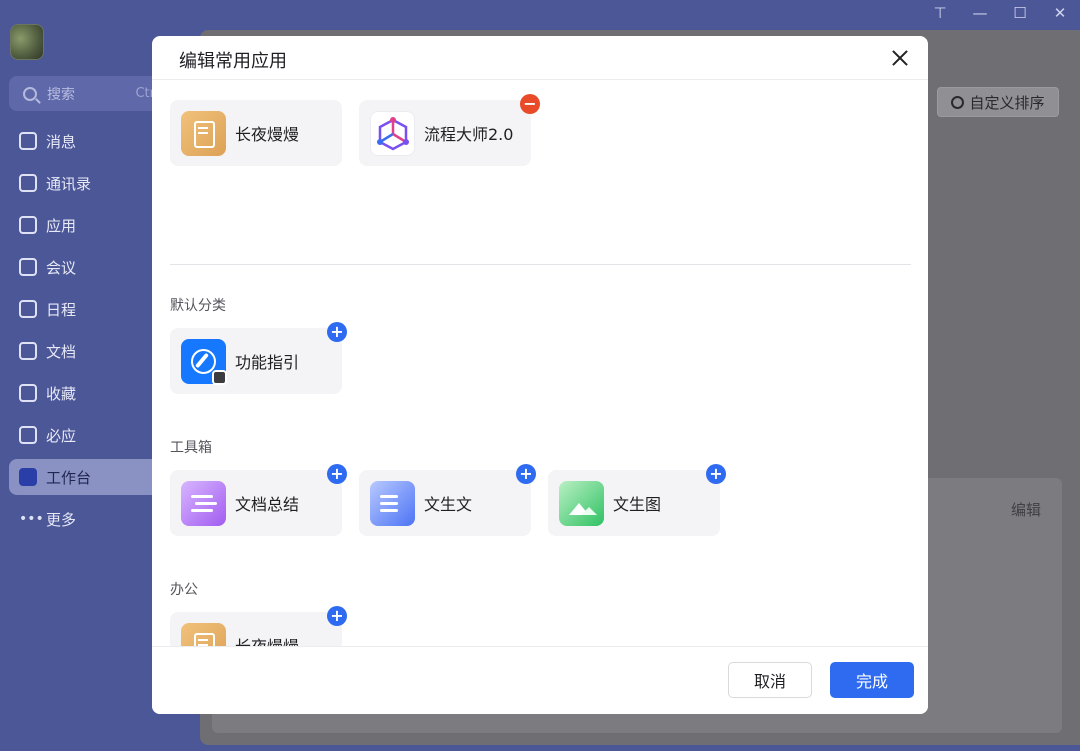  Describe the element at coordinates (204, 361) in the screenshot. I see `compass-icon` at that location.